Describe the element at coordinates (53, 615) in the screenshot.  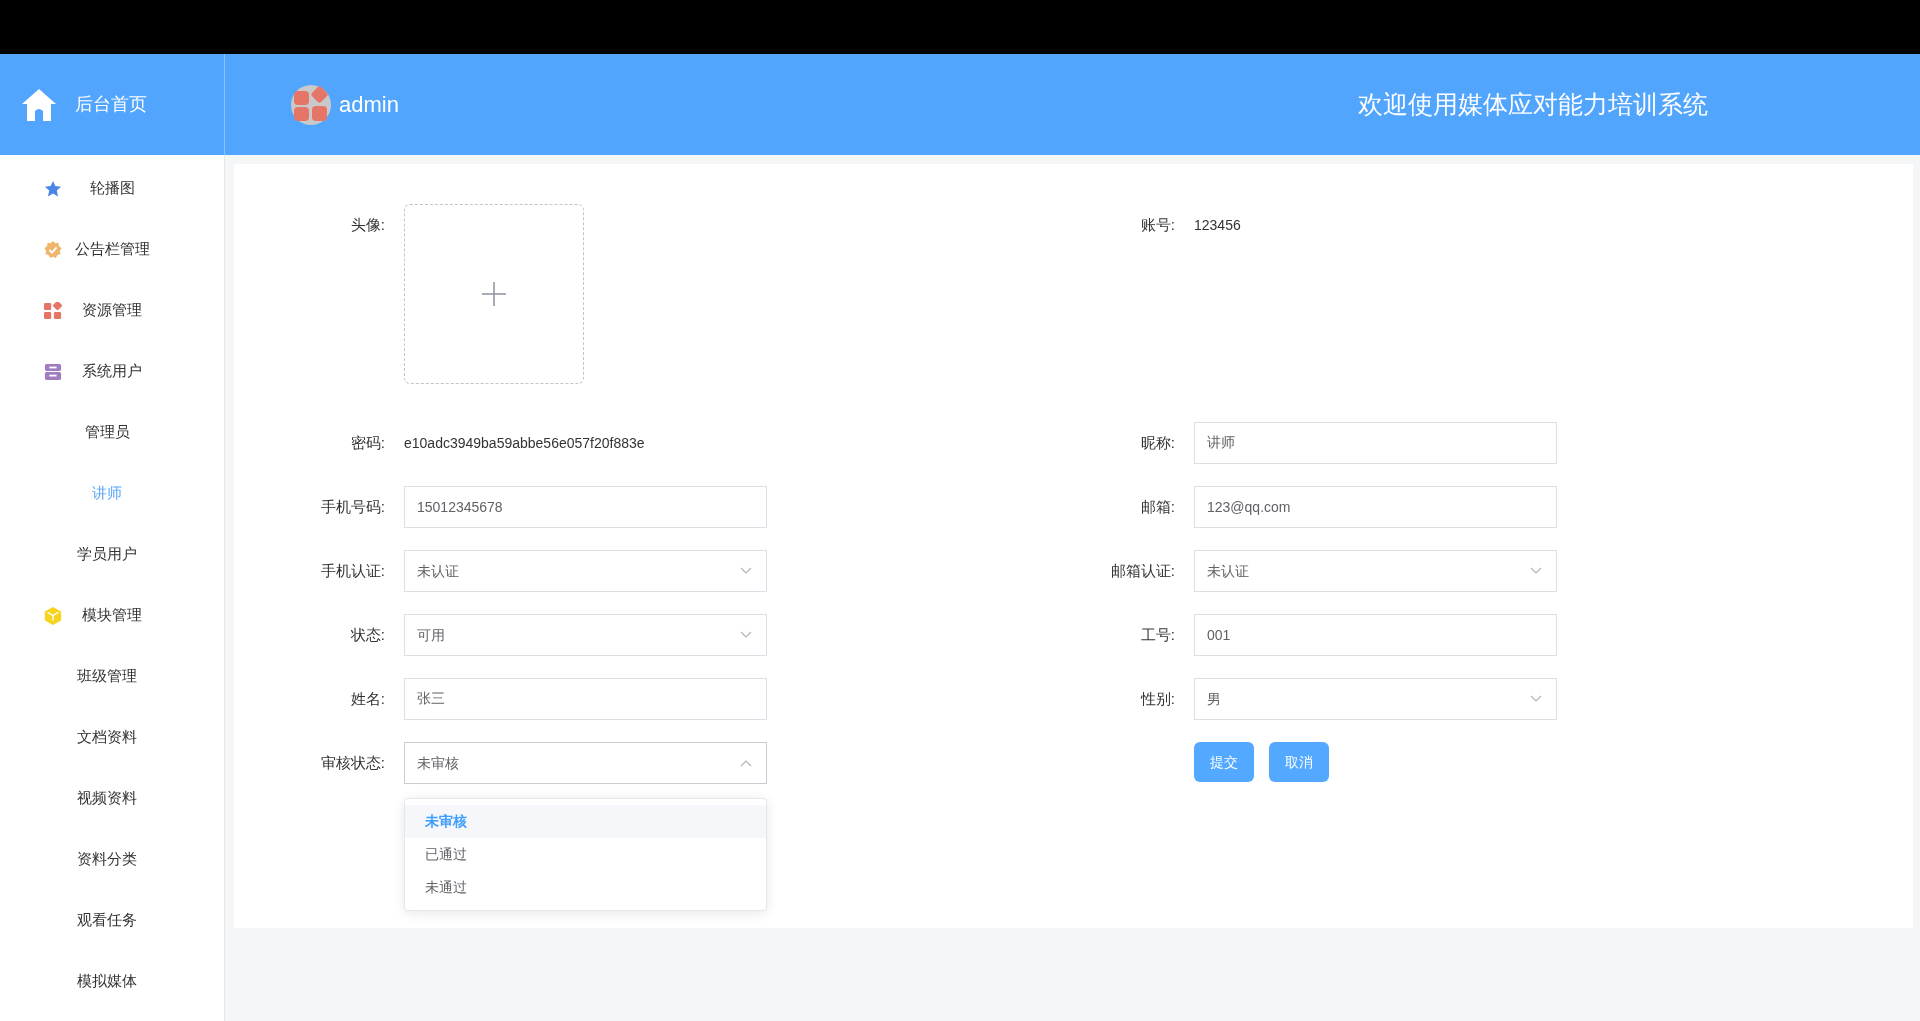
I see `cube-icon` at that location.